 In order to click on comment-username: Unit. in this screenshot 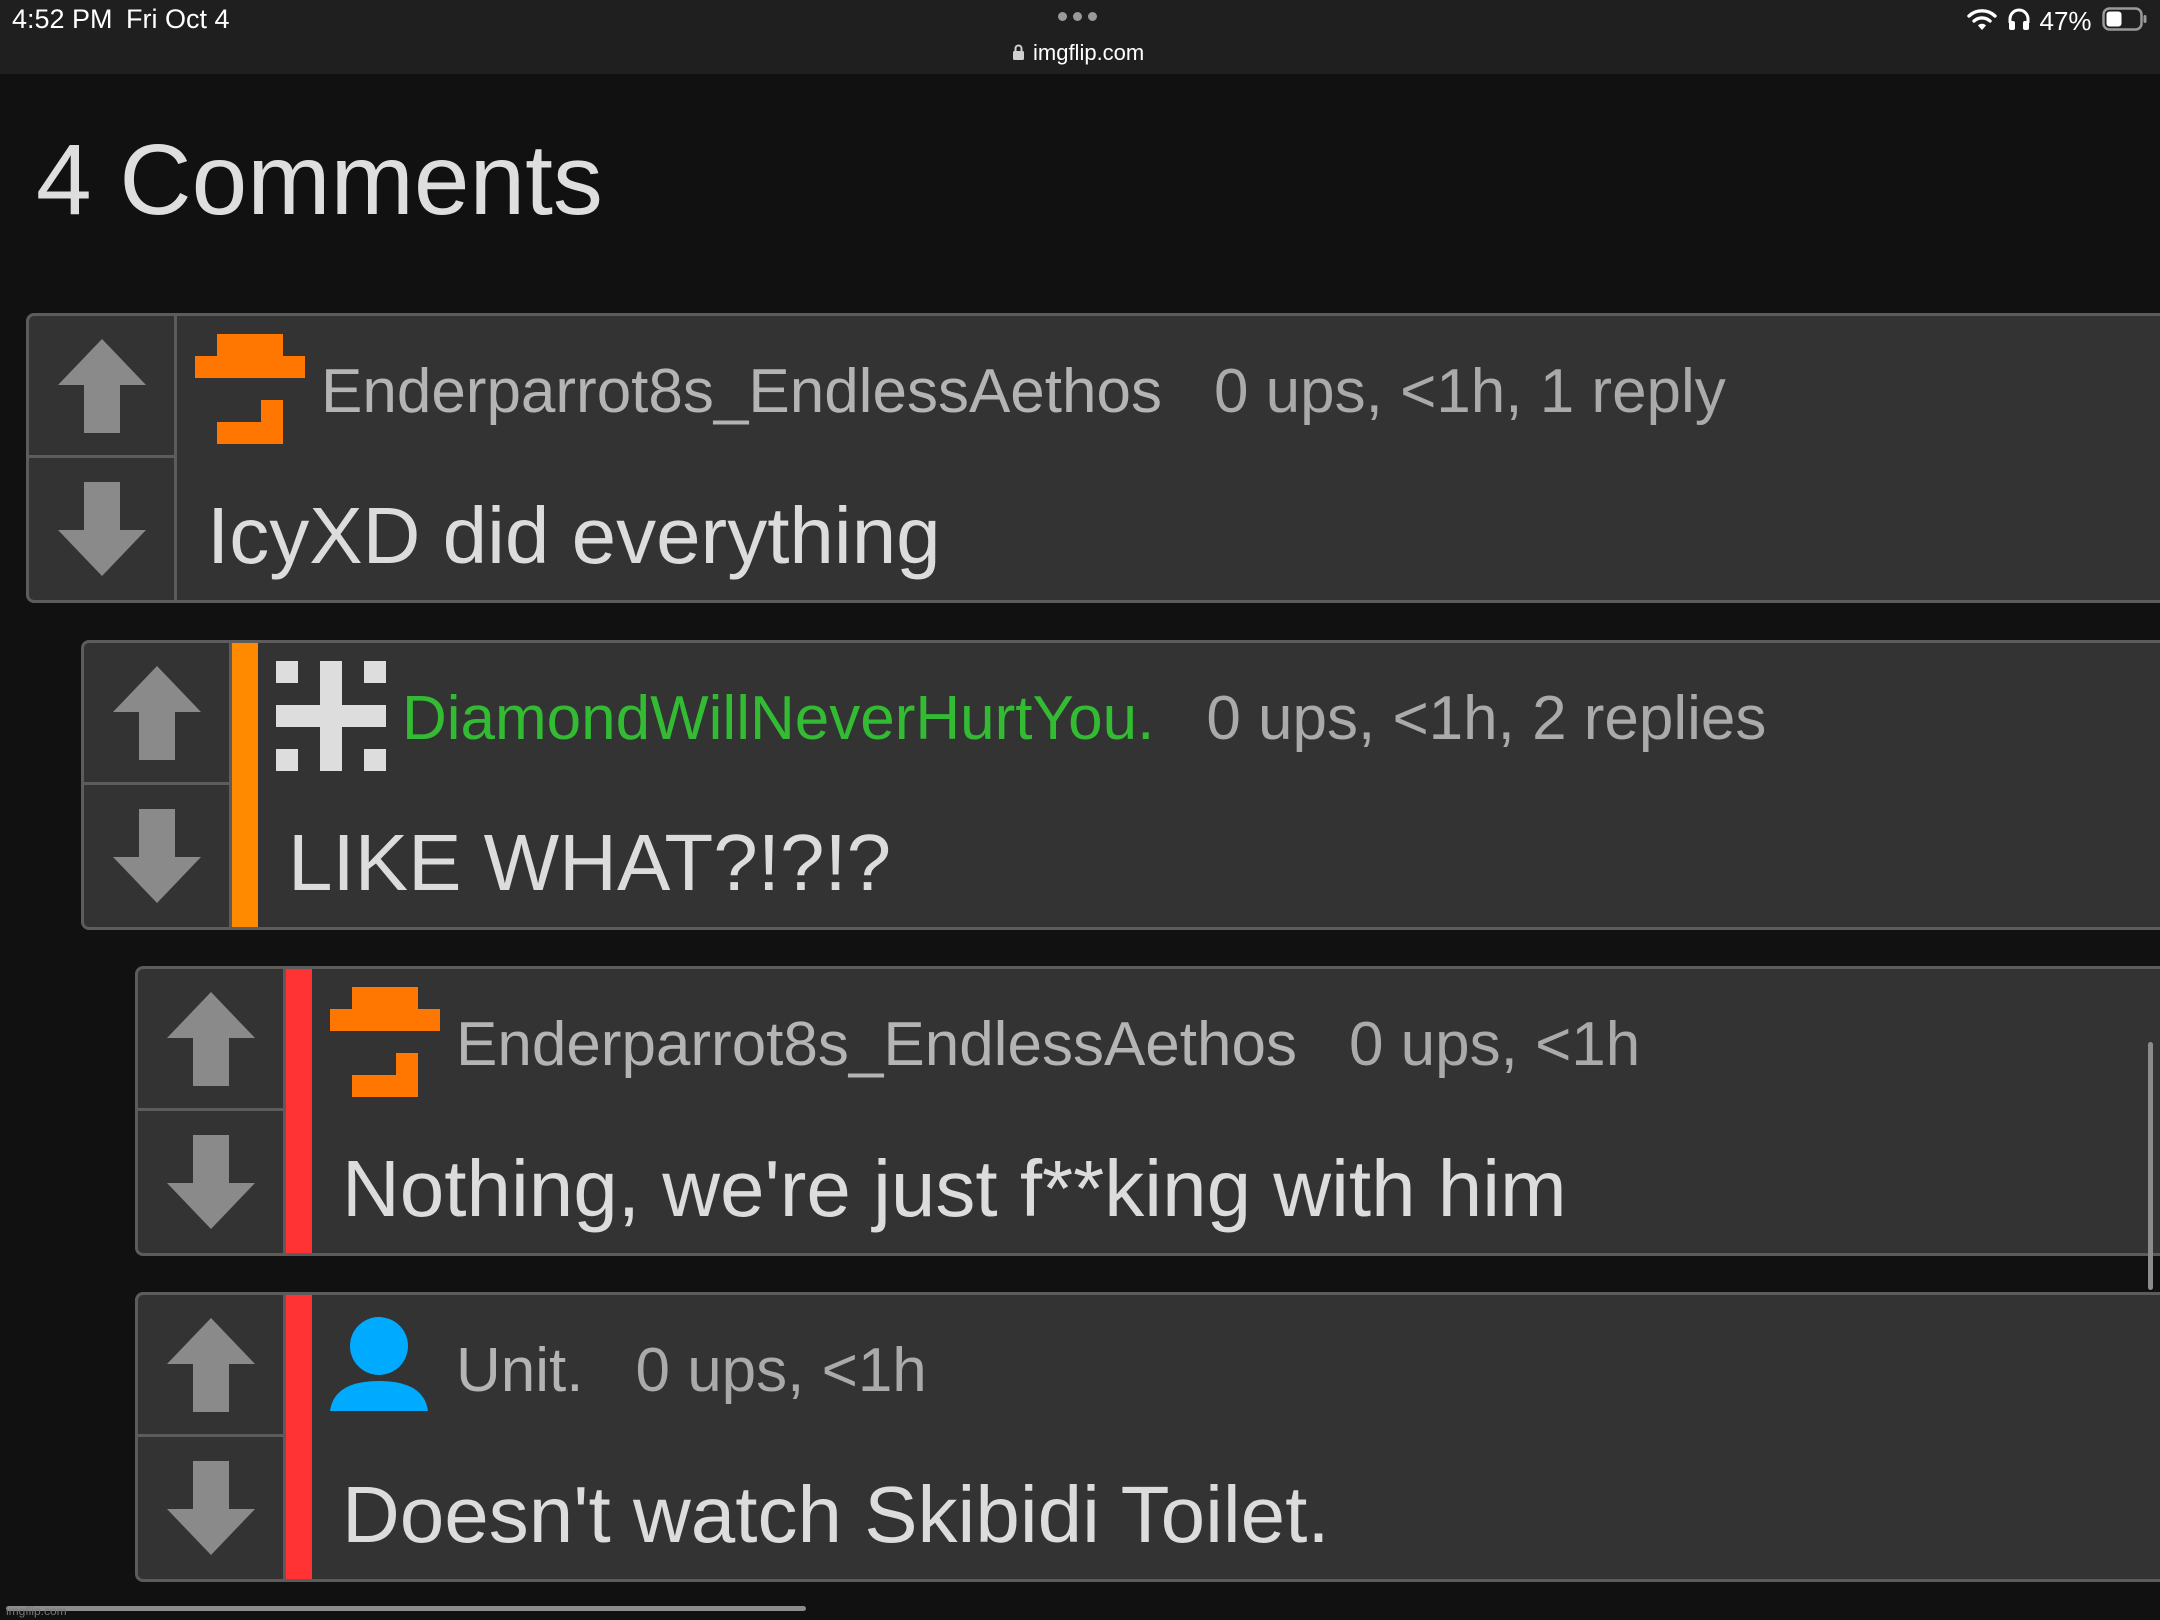, I will do `click(519, 1370)`.